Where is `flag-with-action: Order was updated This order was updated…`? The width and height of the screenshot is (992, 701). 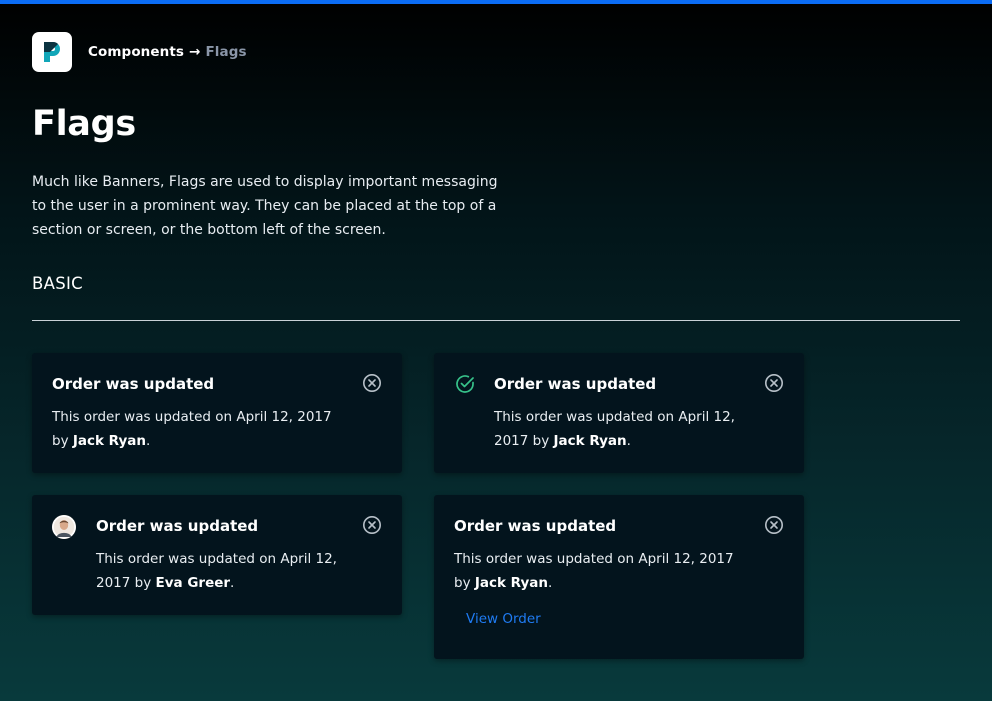
flag-with-action: Order was updated This order was updated… is located at coordinates (619, 577).